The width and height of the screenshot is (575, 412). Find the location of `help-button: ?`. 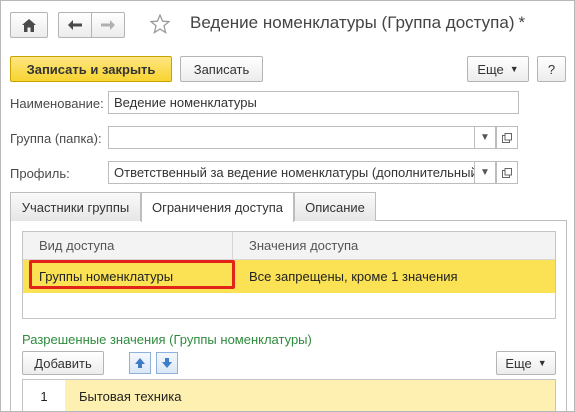

help-button: ? is located at coordinates (551, 69).